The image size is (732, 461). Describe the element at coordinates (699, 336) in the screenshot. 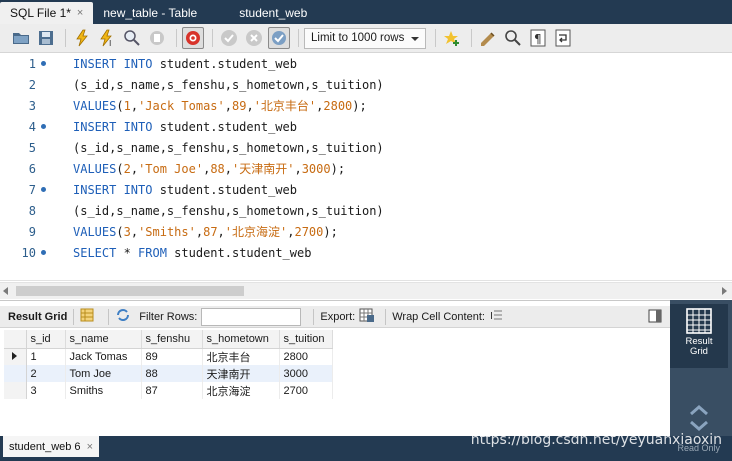

I see `result-grid-side-button: Result Grid` at that location.